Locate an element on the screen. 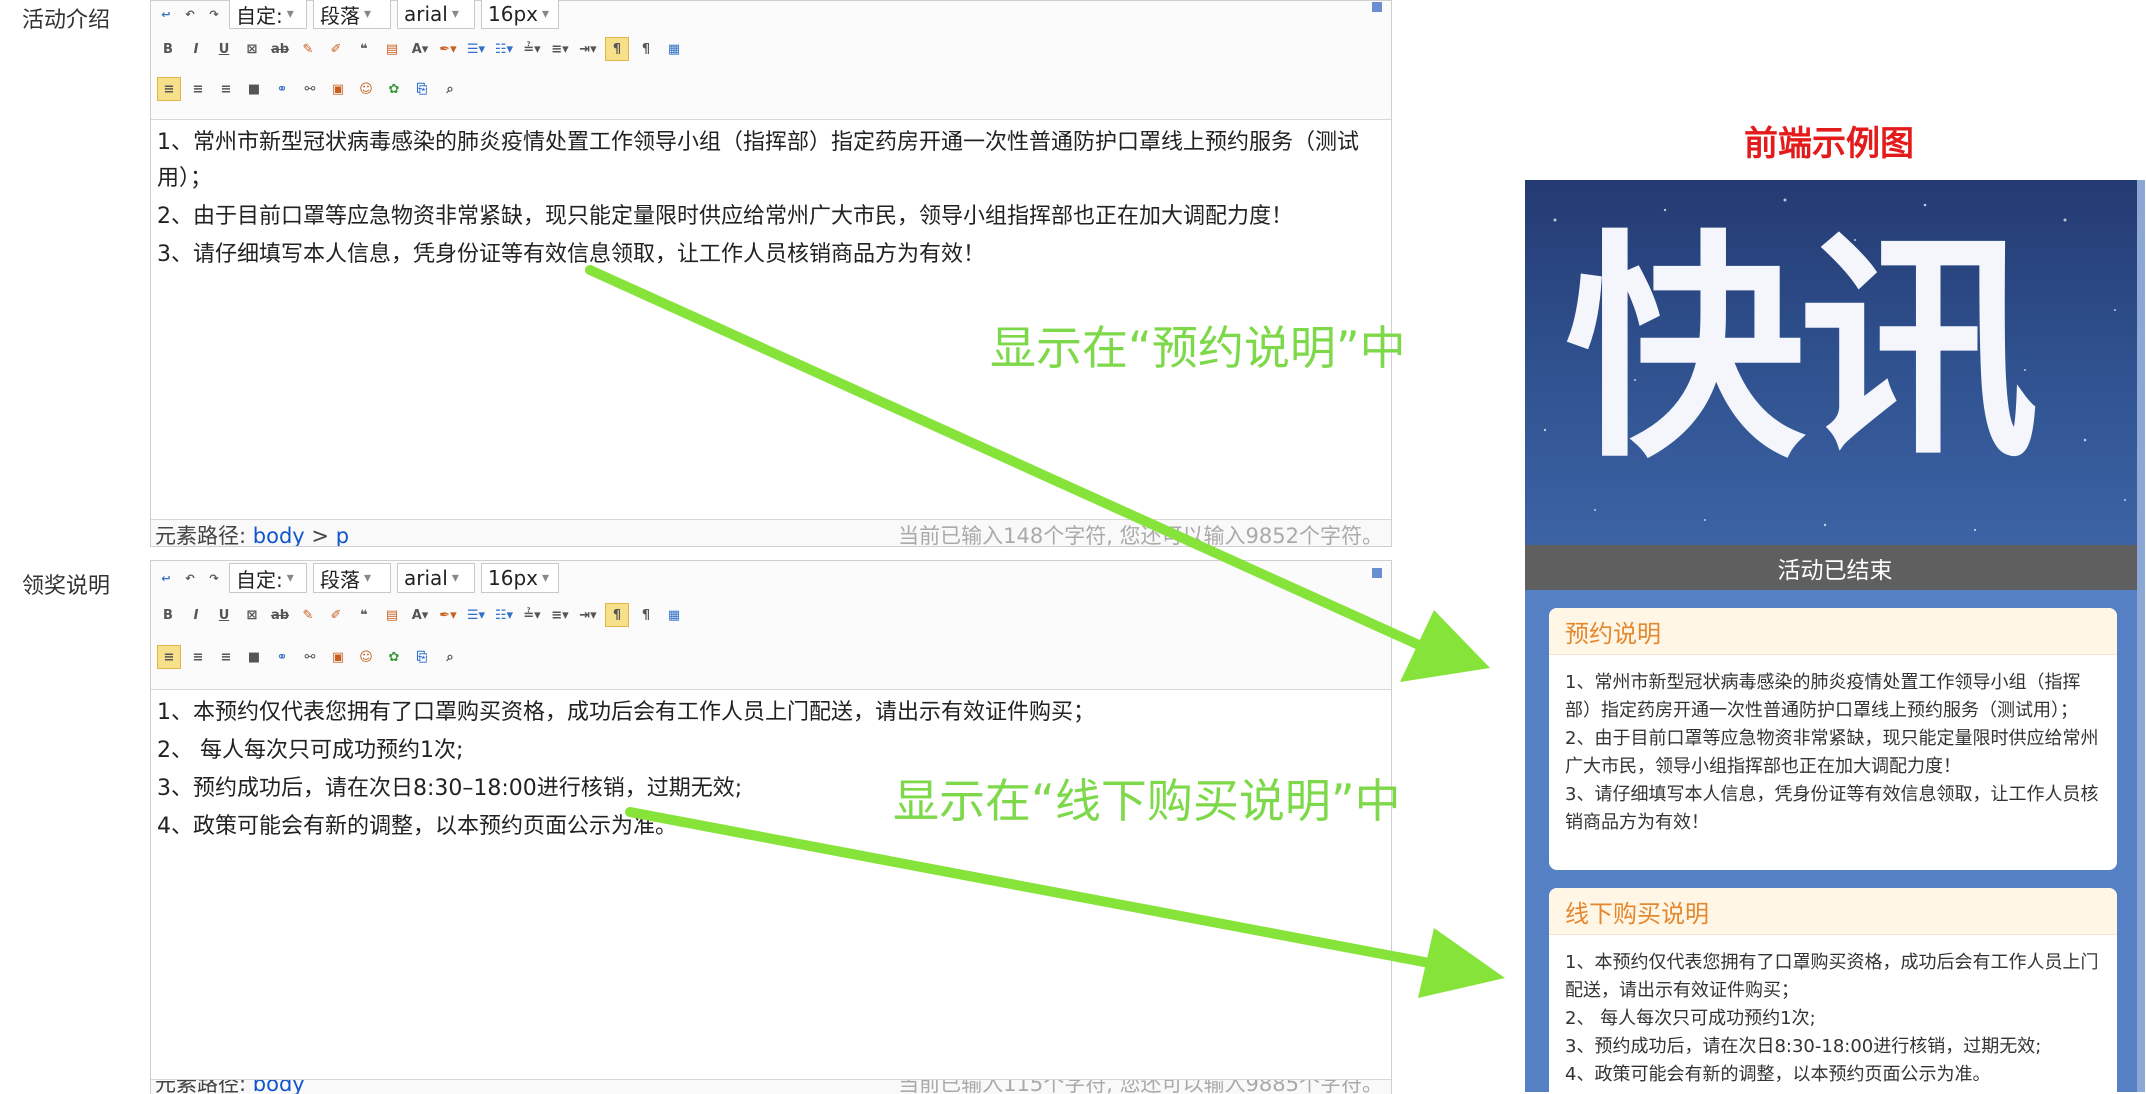 Image resolution: width=2146 pixels, height=1094 pixels. activity-status-bar: 活动已结束 is located at coordinates (1835, 567).